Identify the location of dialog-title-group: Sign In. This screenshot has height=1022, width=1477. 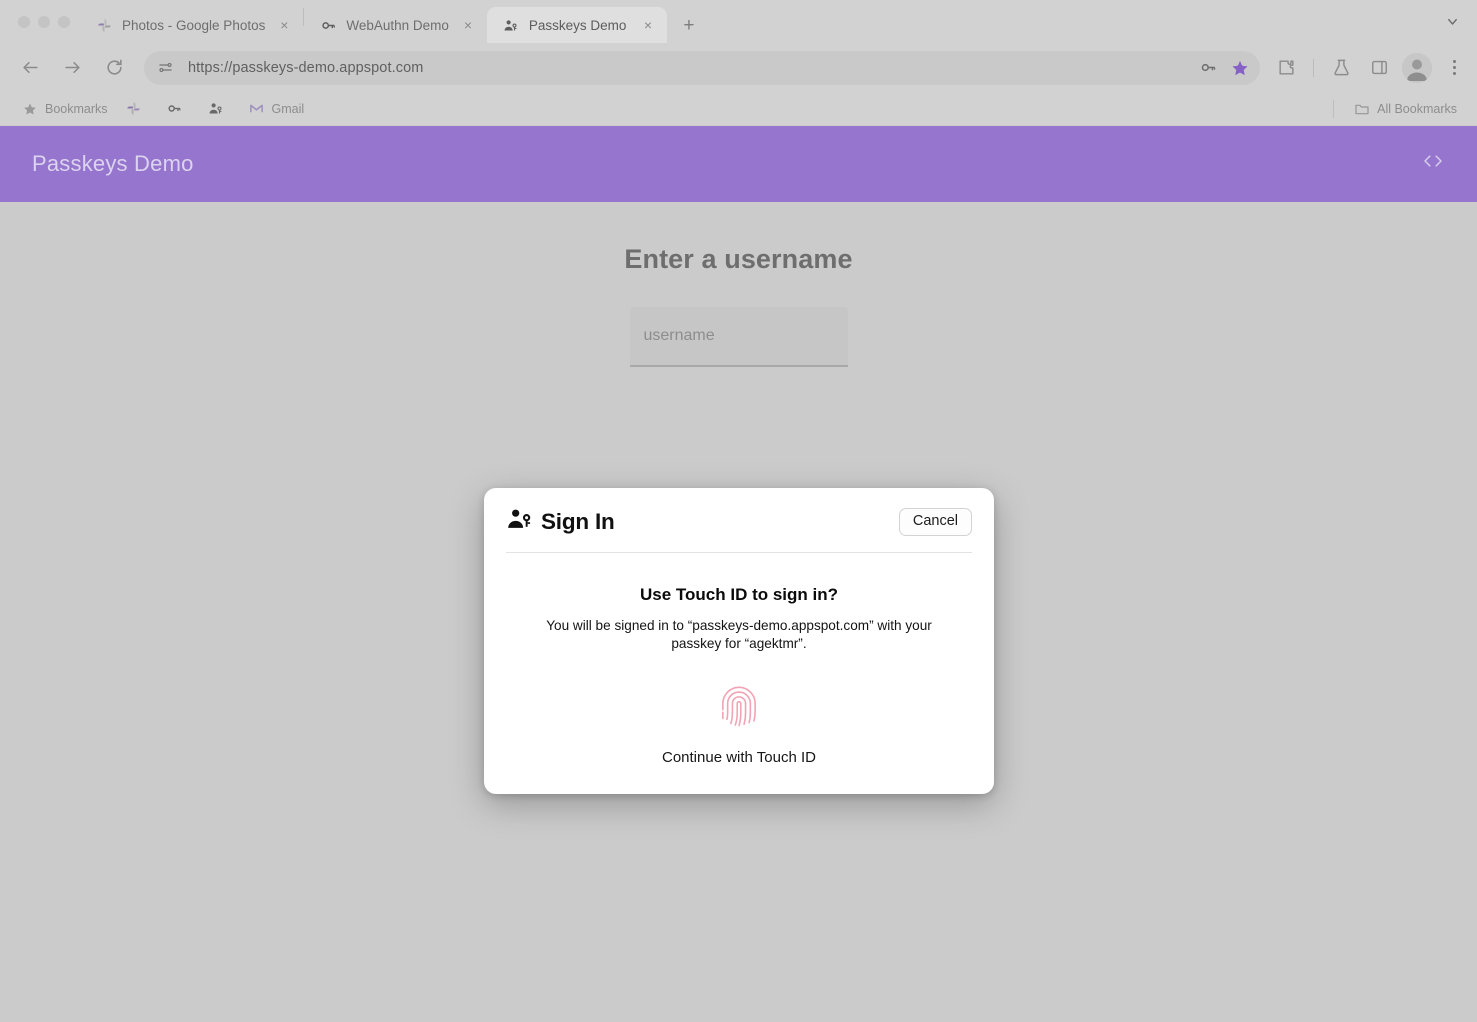
(560, 522).